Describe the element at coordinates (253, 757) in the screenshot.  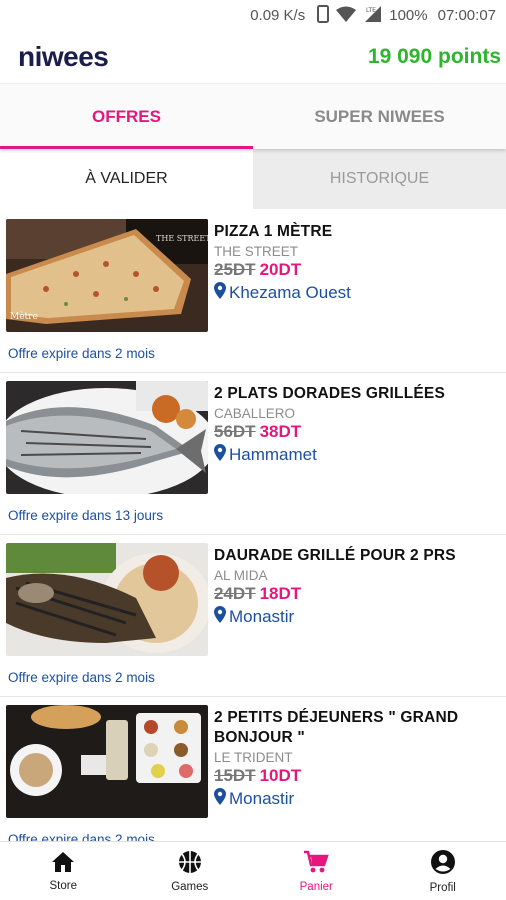
I see `offer-merchant: LE TRIDENT` at that location.